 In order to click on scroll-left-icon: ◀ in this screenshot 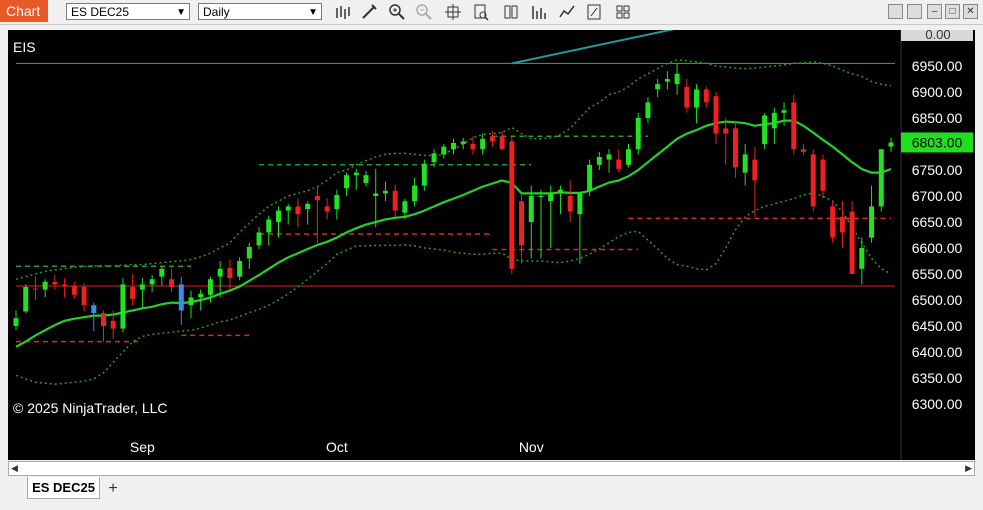, I will do `click(14, 468)`.